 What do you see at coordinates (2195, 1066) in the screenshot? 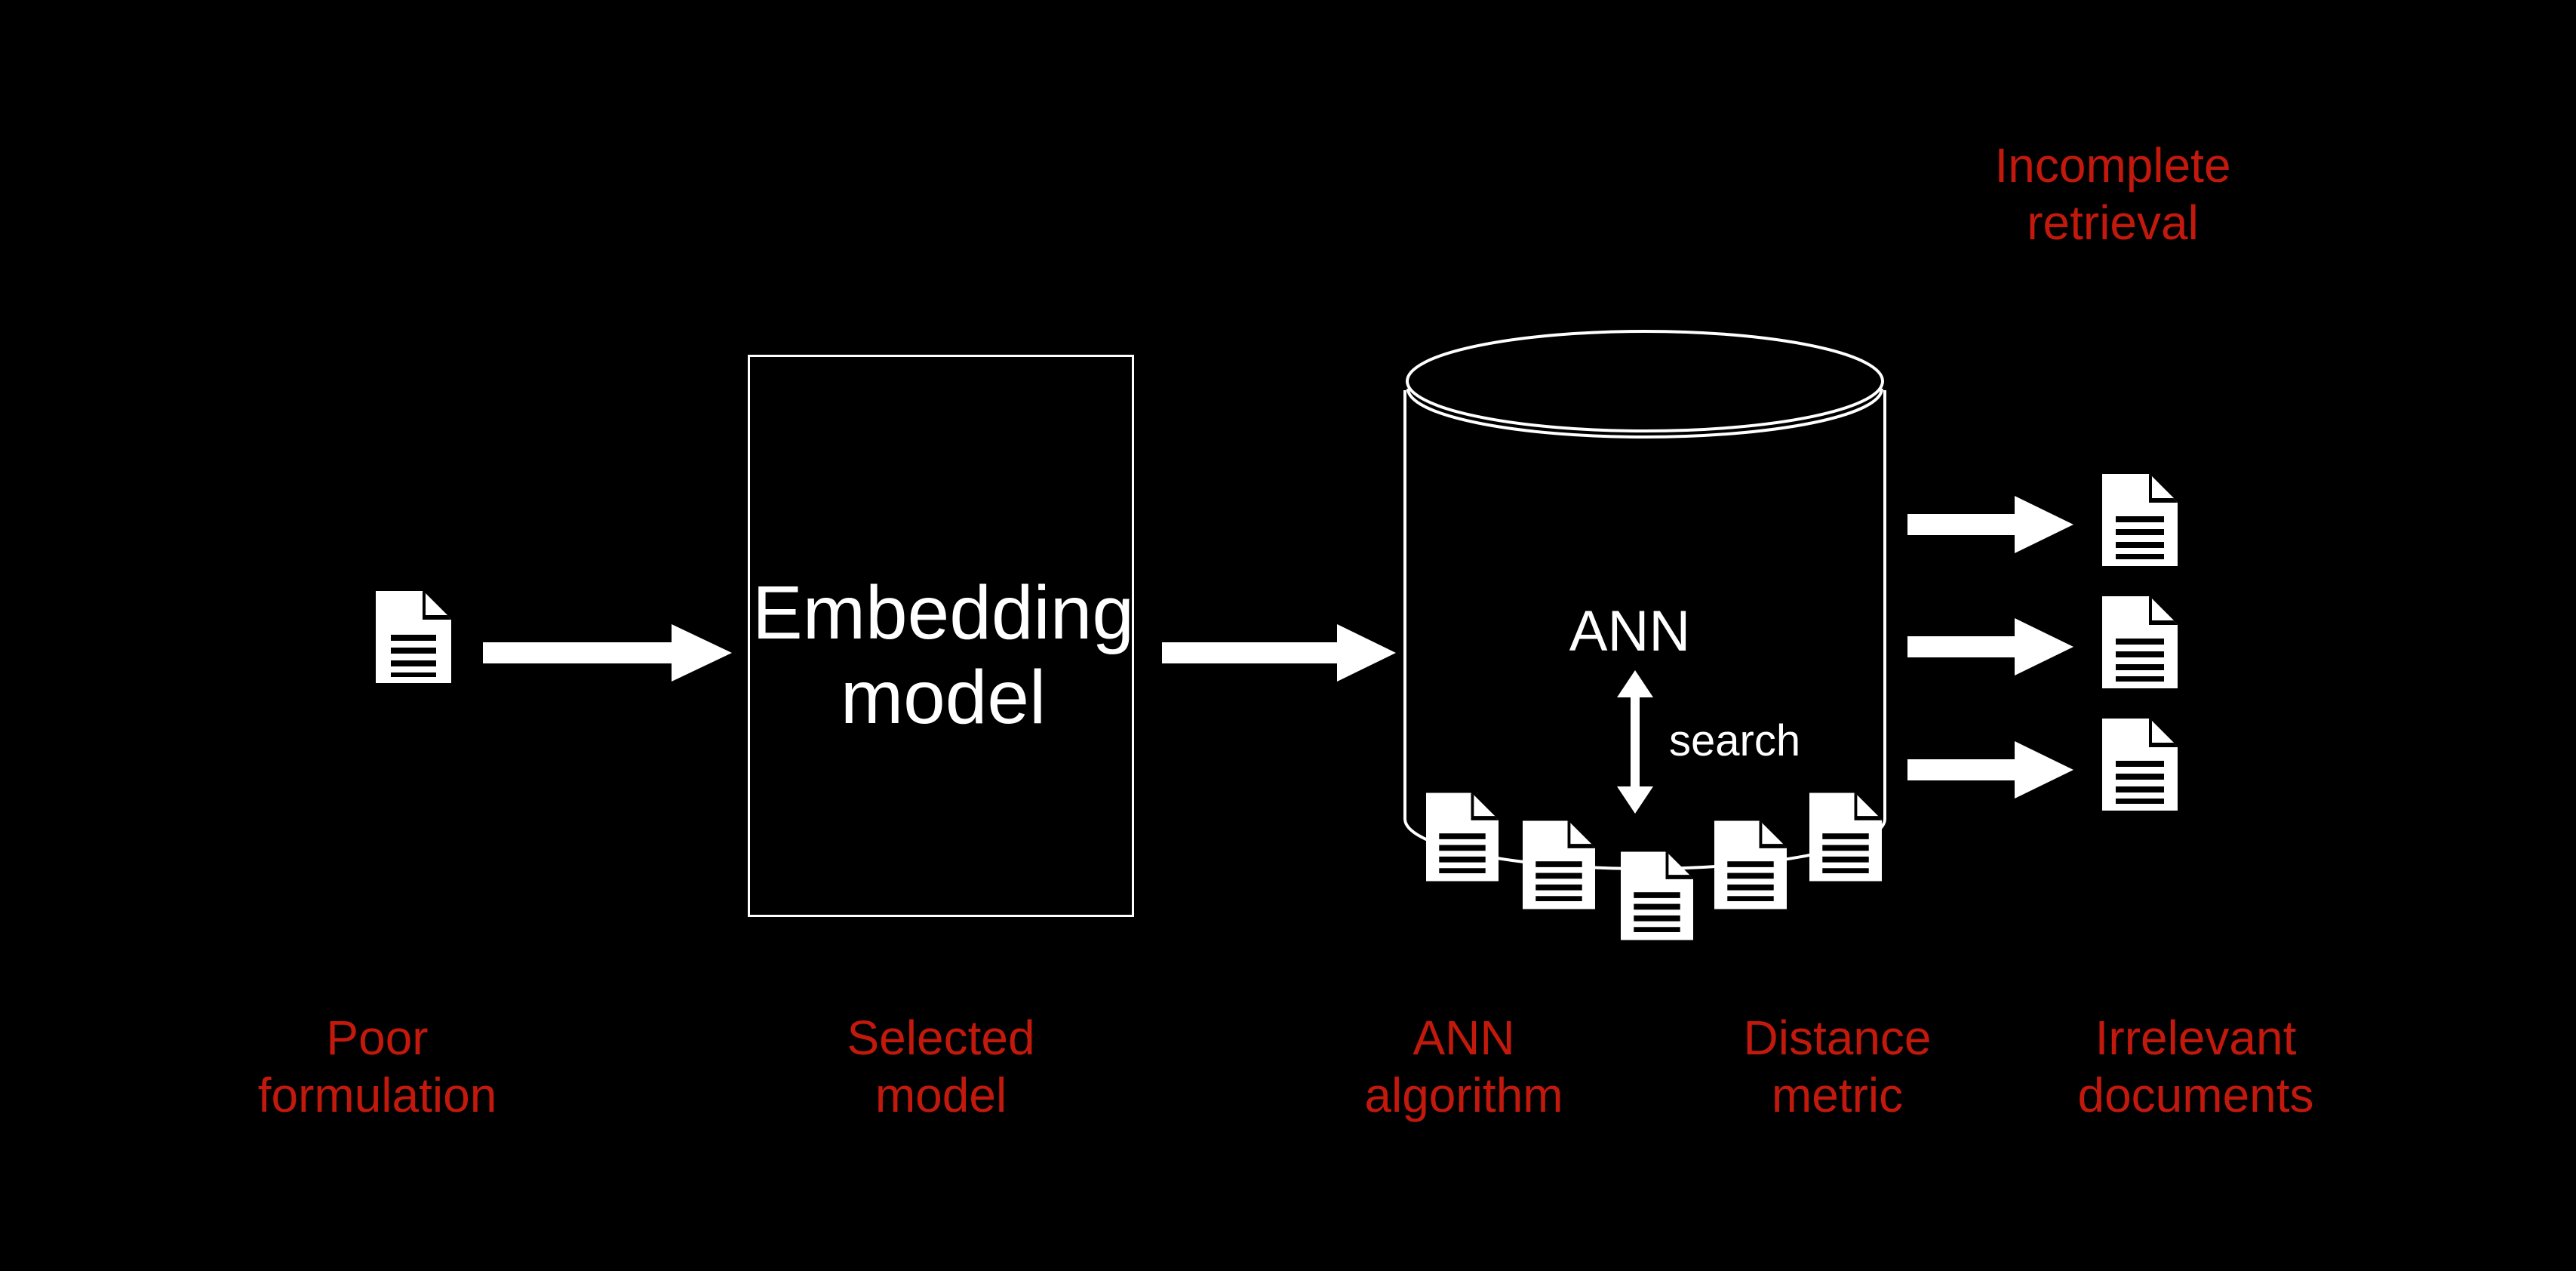
I see `annotation-irrelevant-documents: Irrelevant documents` at bounding box center [2195, 1066].